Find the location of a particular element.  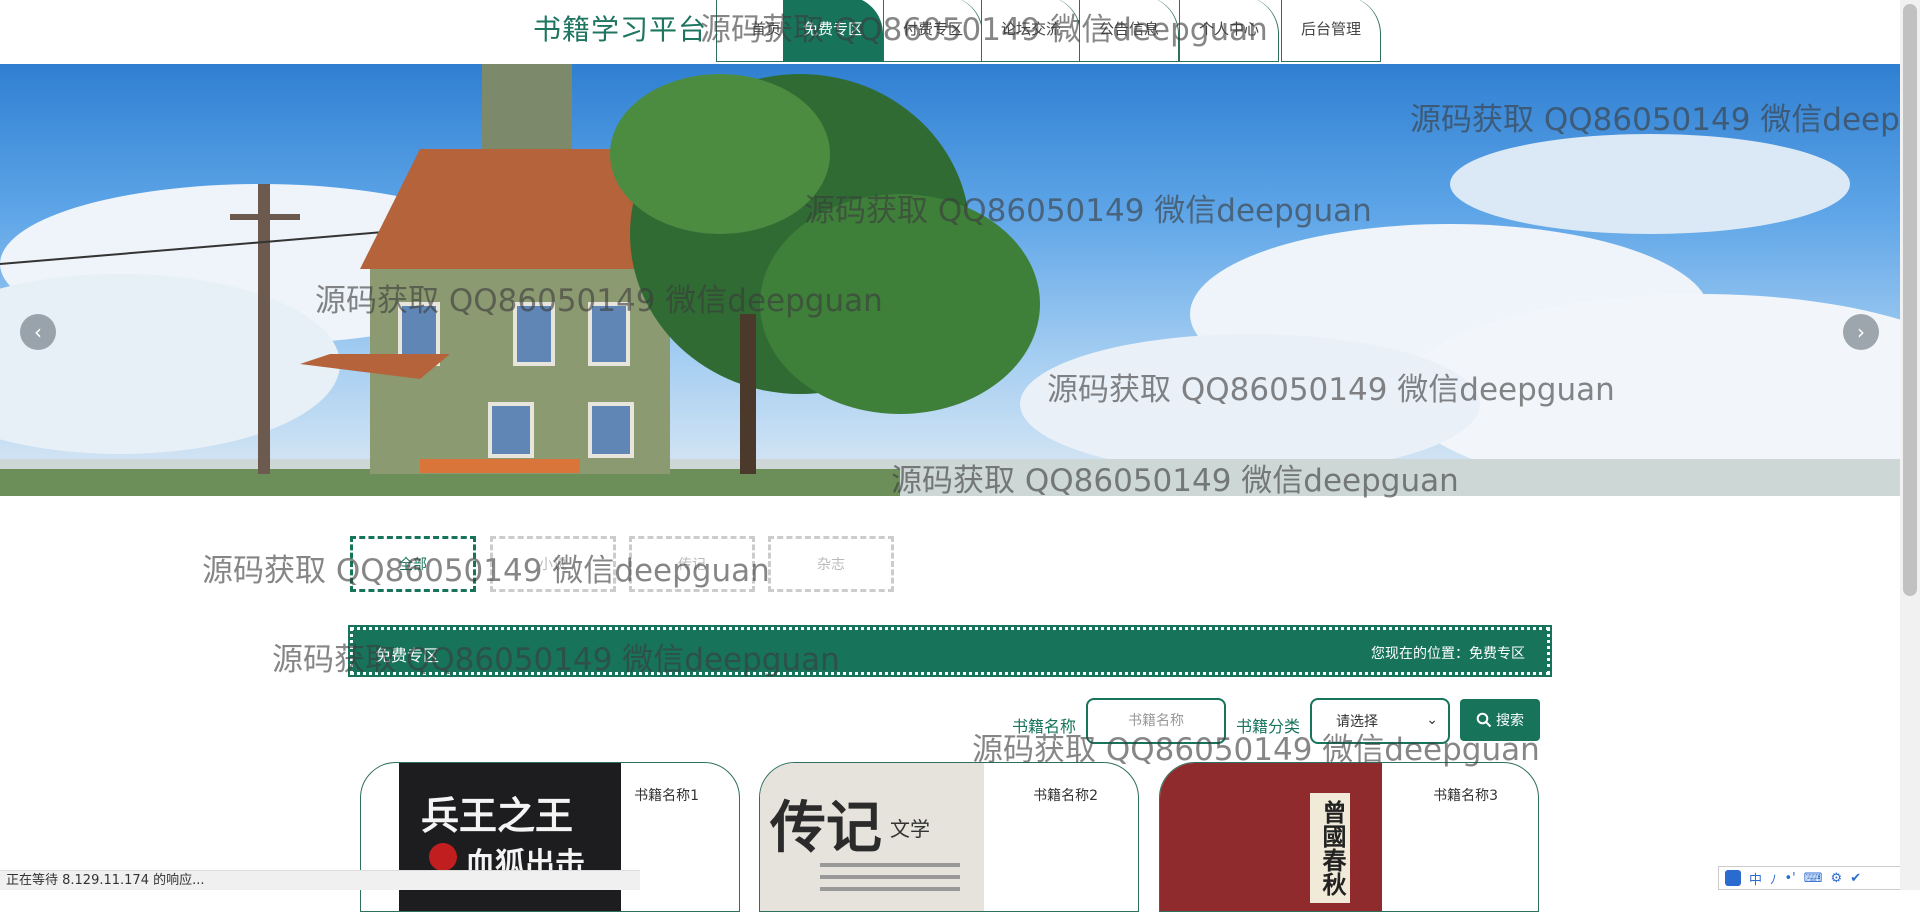

site-title: 书籍学习平台 is located at coordinates (620, 28).